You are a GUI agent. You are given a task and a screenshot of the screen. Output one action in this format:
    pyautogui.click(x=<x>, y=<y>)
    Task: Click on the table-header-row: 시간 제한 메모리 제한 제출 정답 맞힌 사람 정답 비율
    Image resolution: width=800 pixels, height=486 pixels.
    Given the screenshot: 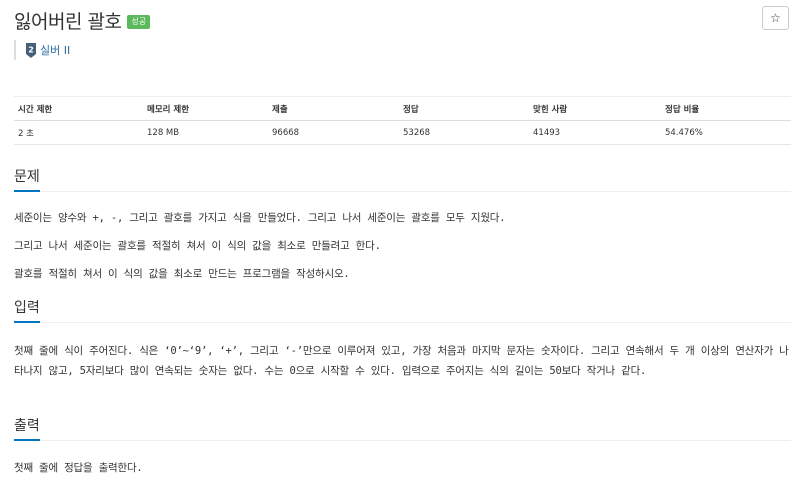 What is the action you would take?
    pyautogui.click(x=402, y=108)
    